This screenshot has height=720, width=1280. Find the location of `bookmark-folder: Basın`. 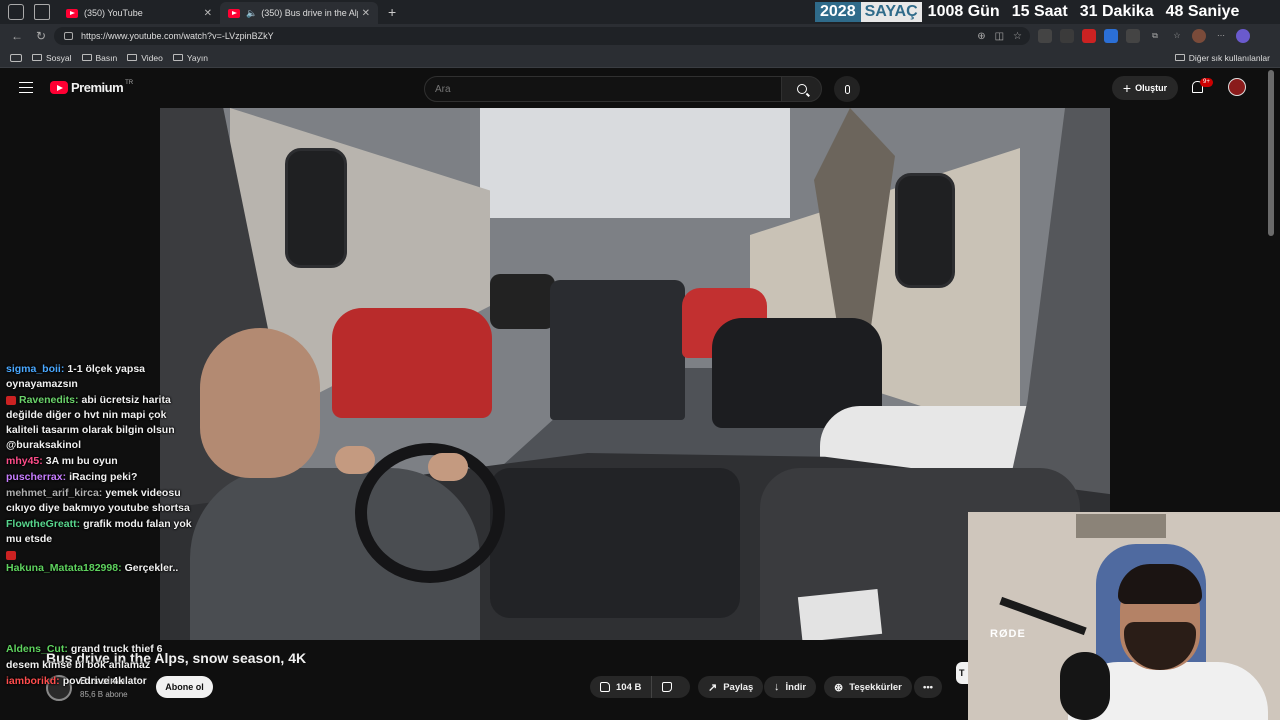

bookmark-folder: Basın is located at coordinates (99, 58).